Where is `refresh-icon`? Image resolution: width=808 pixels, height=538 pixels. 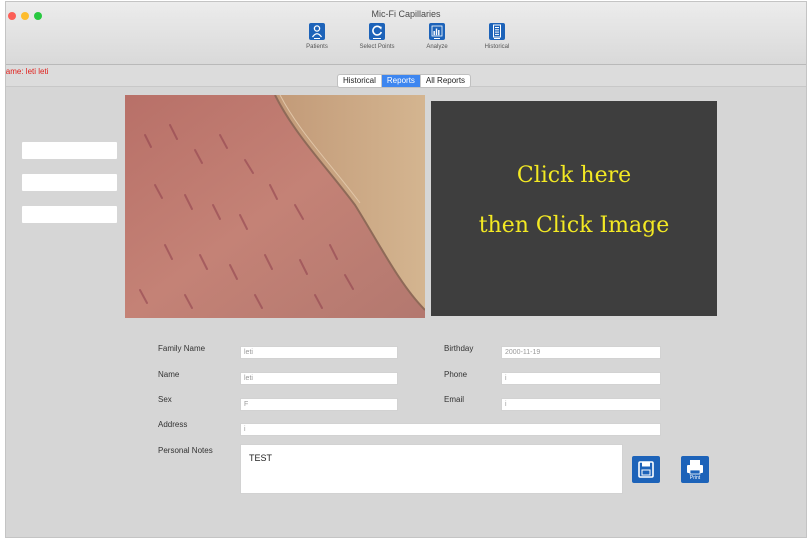
refresh-icon is located at coordinates (377, 31).